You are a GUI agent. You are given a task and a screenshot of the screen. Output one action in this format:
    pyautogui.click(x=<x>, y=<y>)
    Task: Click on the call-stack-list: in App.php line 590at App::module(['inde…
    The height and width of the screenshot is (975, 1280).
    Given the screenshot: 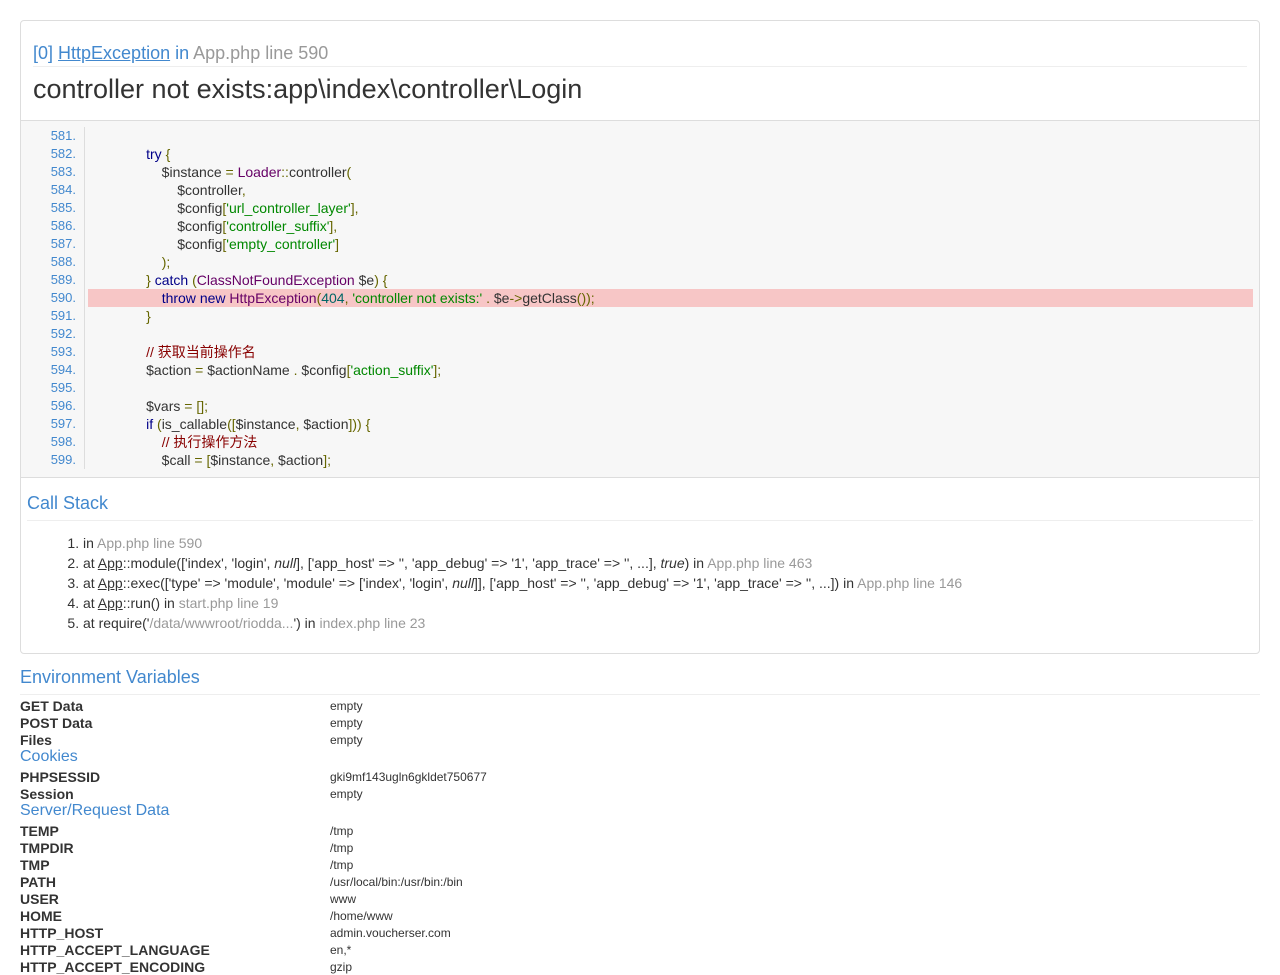 What is the action you would take?
    pyautogui.click(x=640, y=583)
    